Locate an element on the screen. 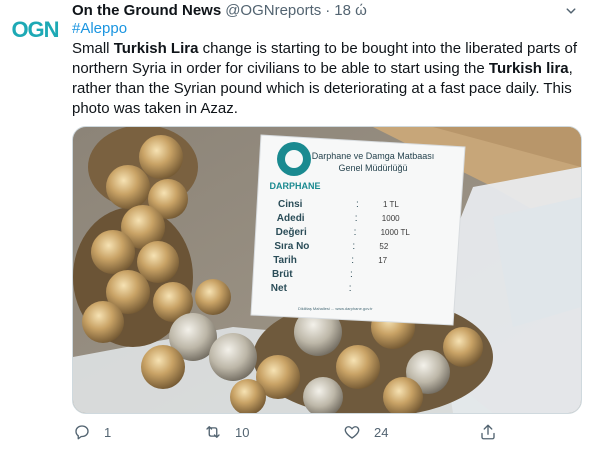 Image resolution: width=599 pixels, height=453 pixels. label-row-value: 1000 is located at coordinates (391, 218).